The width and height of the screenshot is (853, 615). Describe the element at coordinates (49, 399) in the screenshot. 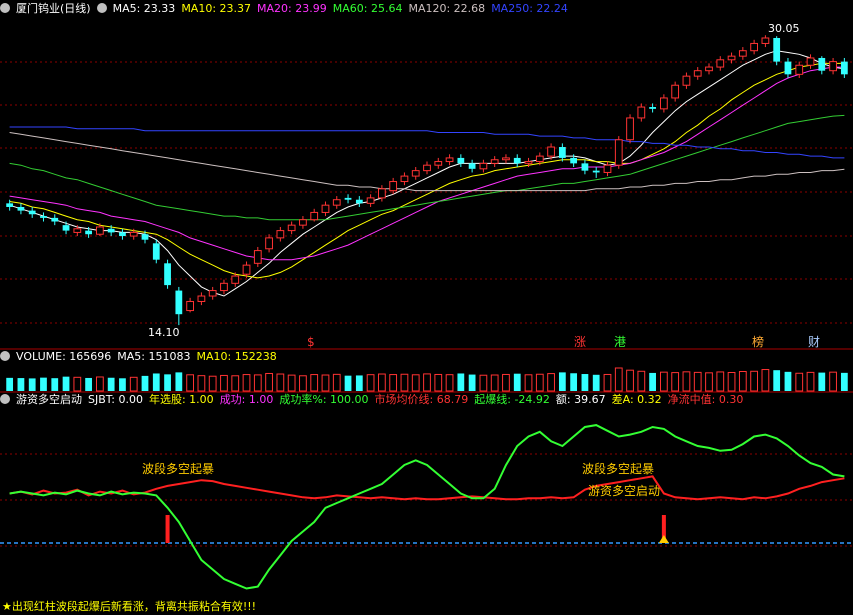

I see `indicator-name: 游资多空启动` at that location.